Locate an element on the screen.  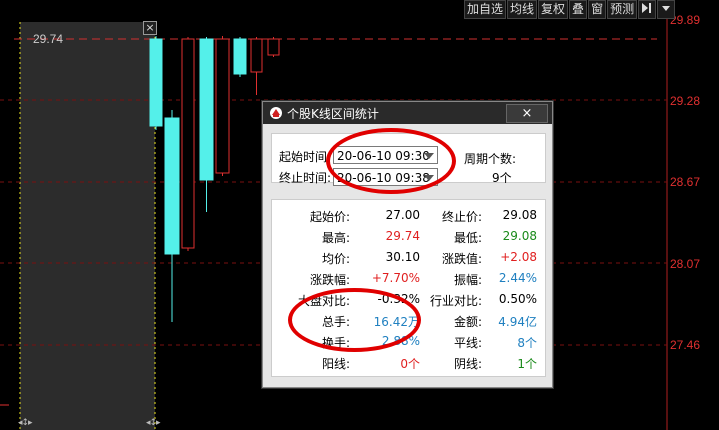
amplitude-label: 振幅: is located at coordinates (467, 280).